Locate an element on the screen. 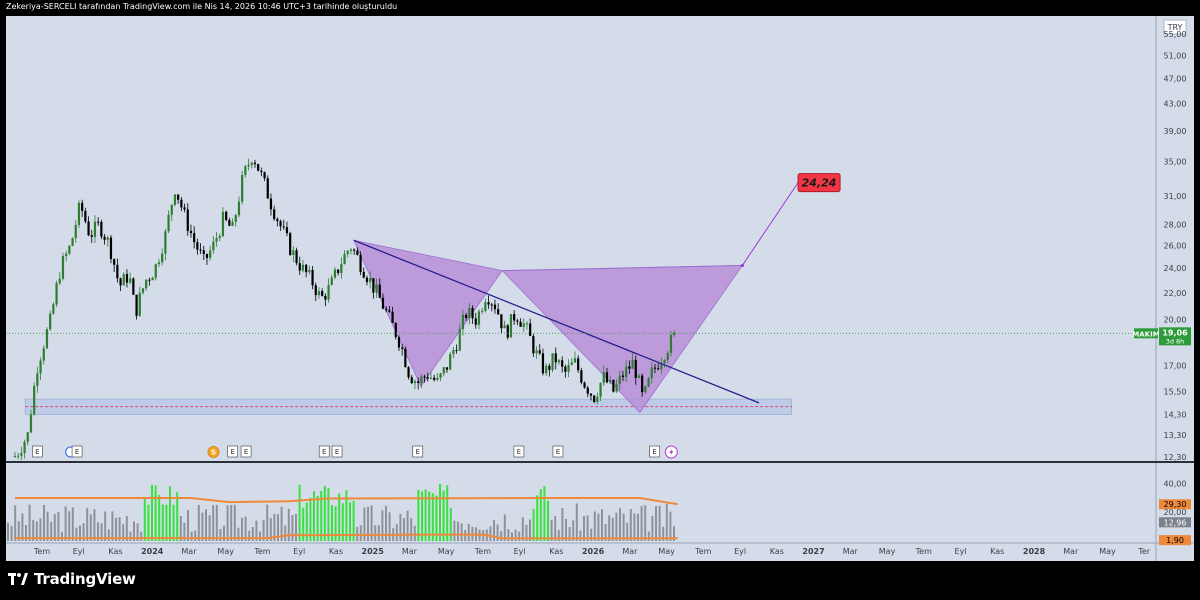 Image resolution: width=1200 pixels, height=600 pixels. price-tick-label: 20,00 is located at coordinates (1175, 320).